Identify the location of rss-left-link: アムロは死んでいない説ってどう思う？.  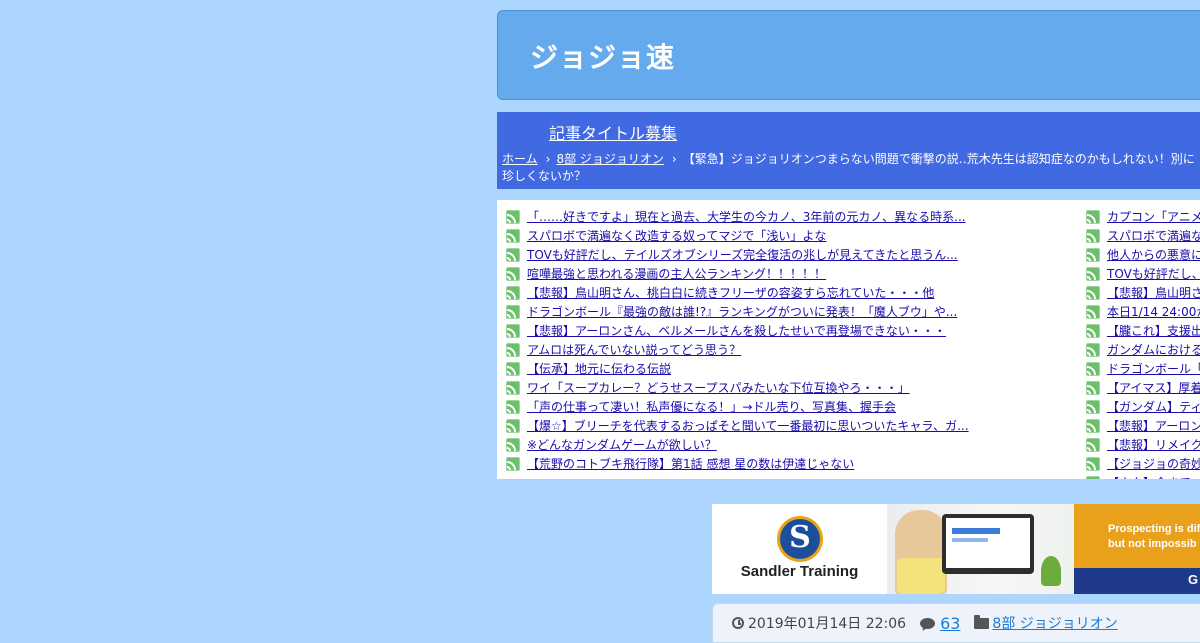
(634, 349).